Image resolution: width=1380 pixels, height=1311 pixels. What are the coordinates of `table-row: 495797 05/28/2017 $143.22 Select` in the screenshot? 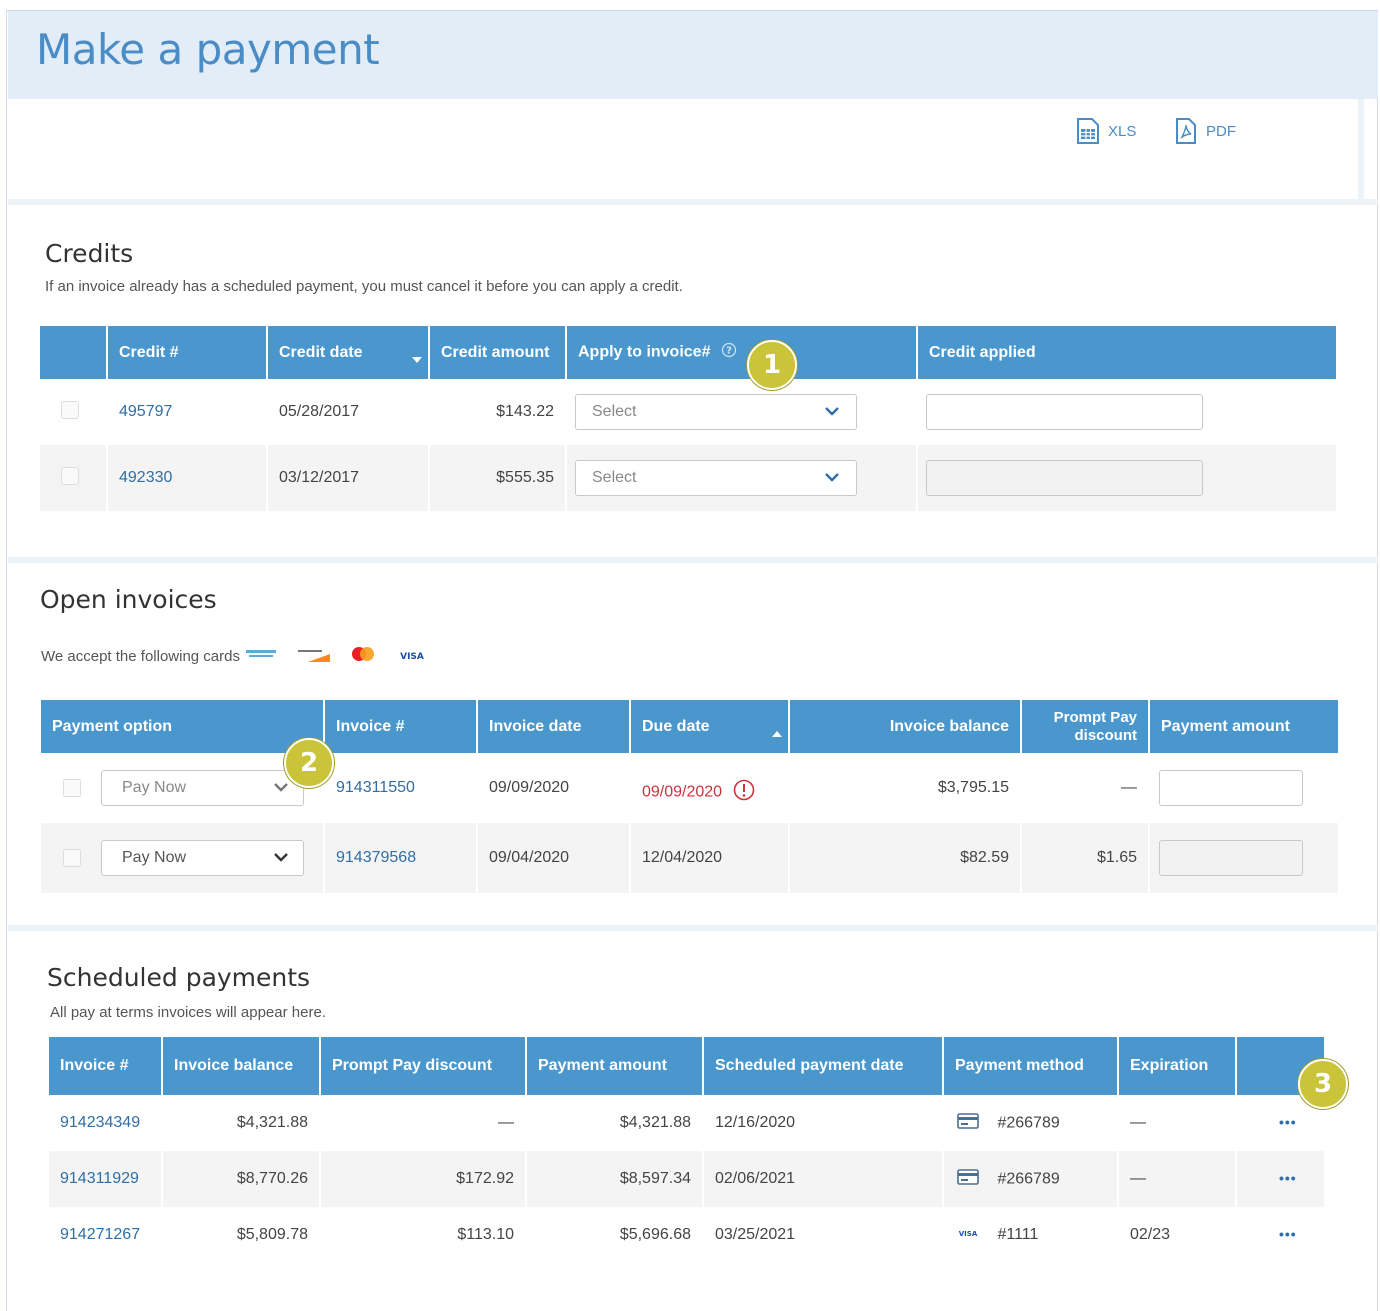 It's located at (688, 412).